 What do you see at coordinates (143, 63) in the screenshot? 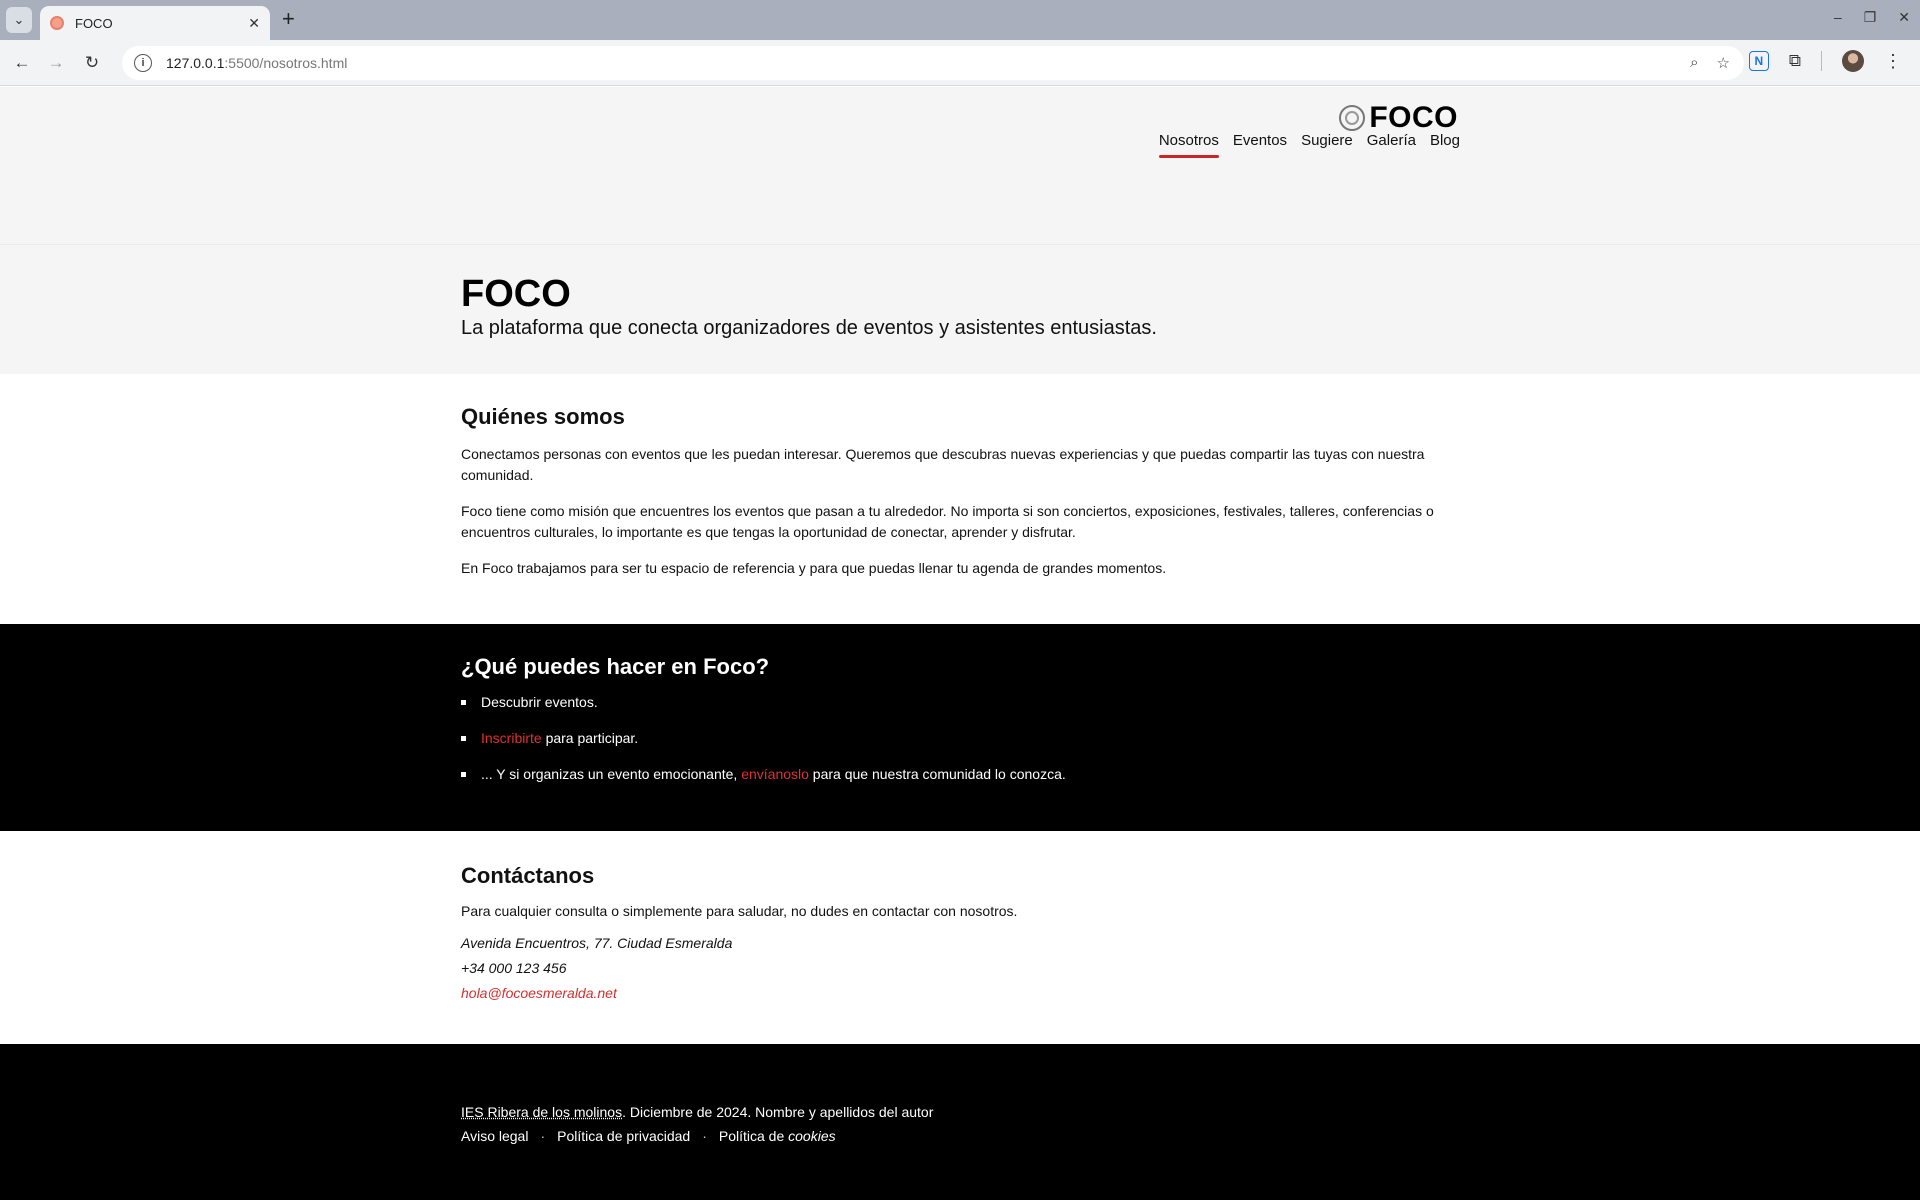
I see `site-info-icon: i` at bounding box center [143, 63].